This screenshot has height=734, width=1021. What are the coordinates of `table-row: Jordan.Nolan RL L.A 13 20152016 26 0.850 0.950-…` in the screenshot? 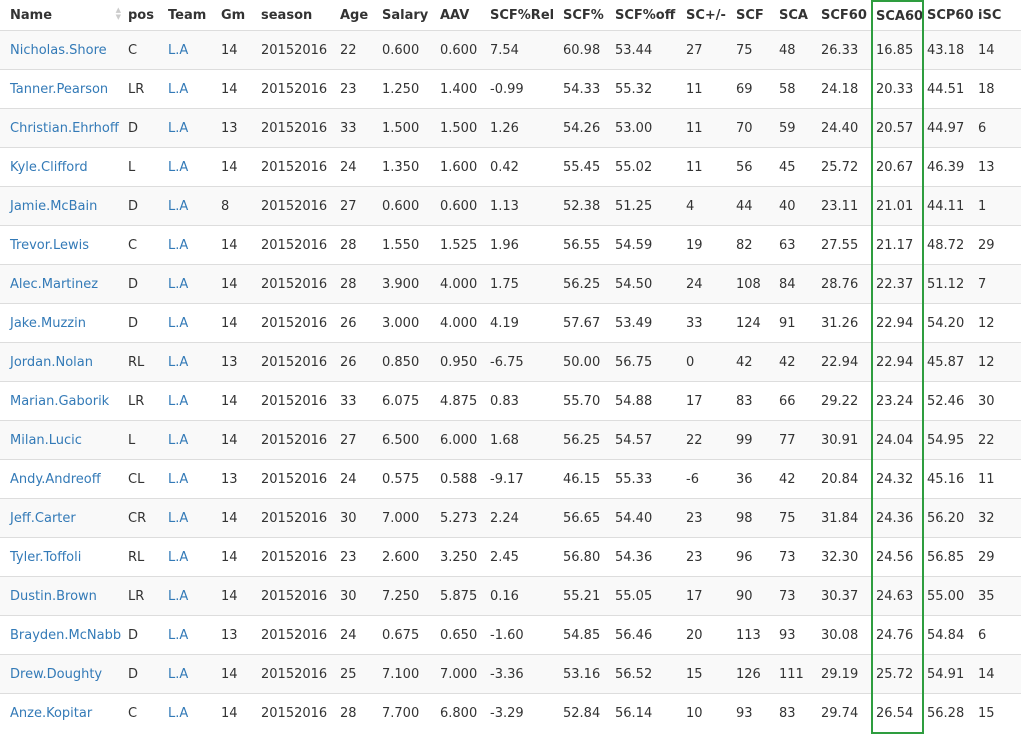 It's located at (510, 362).